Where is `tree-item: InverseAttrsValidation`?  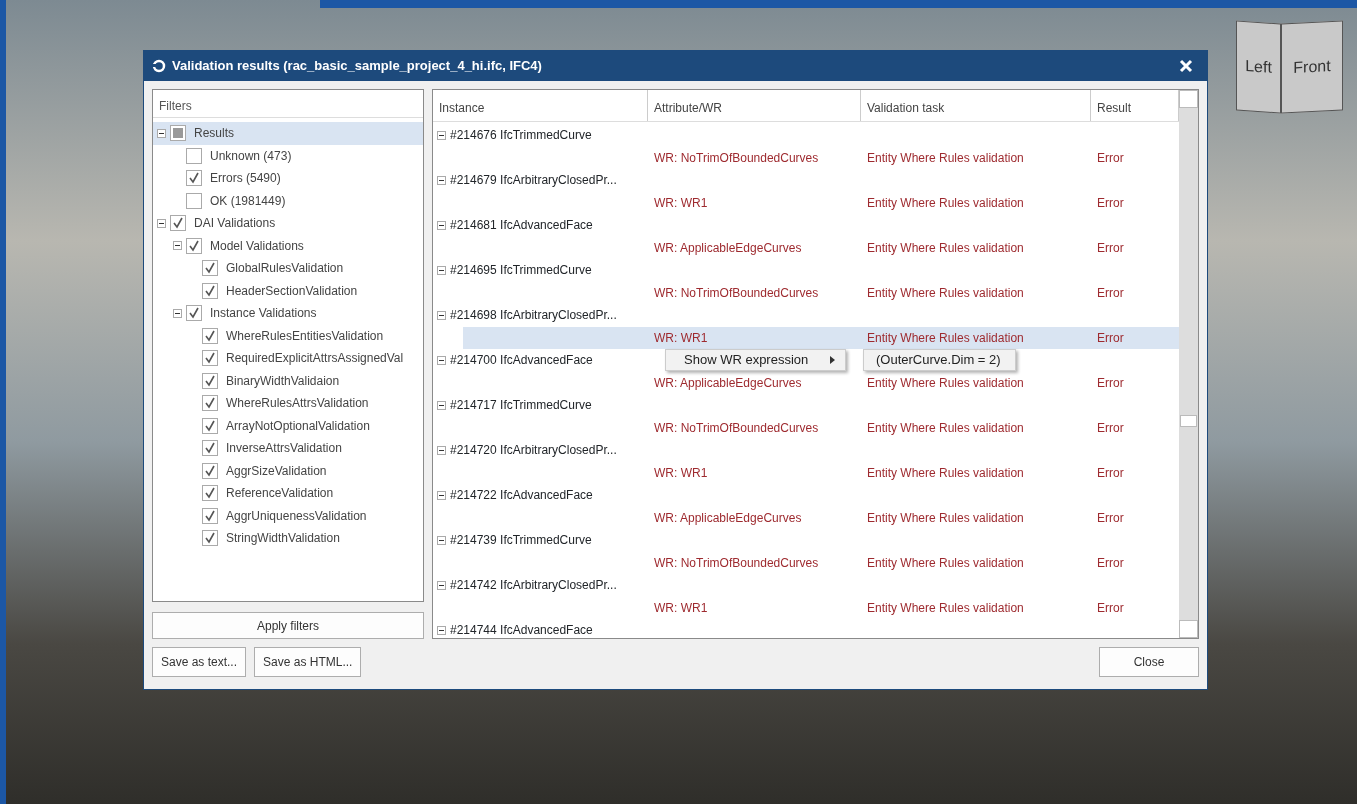
tree-item: InverseAttrsValidation is located at coordinates (288, 448).